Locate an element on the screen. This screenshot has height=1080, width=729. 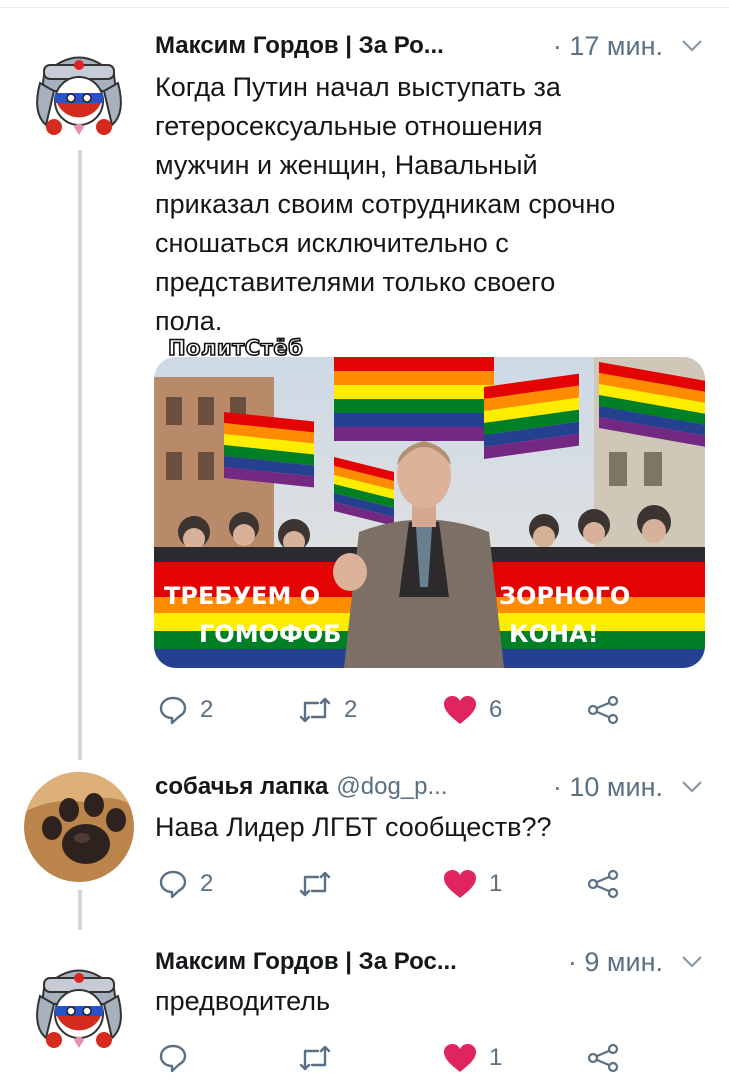
like-count: 6 is located at coordinates (496, 709).